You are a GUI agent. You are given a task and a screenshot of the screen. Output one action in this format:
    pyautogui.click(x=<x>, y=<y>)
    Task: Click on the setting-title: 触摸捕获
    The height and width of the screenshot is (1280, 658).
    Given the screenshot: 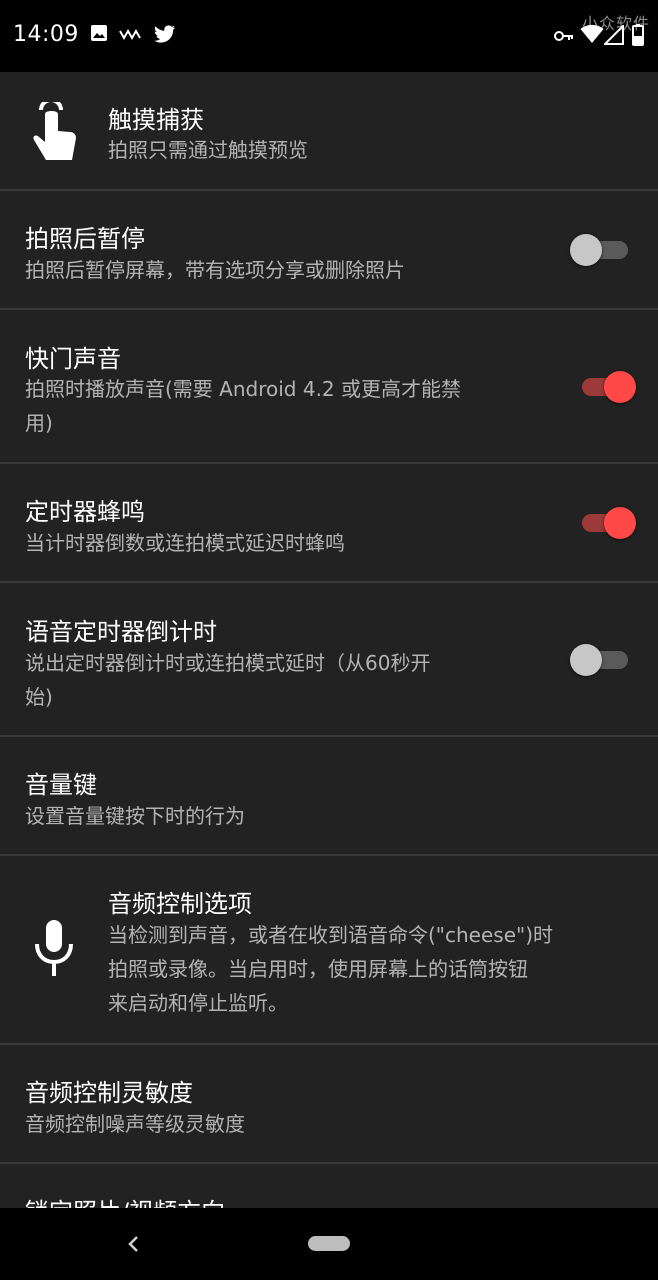 What is the action you would take?
    pyautogui.click(x=156, y=120)
    